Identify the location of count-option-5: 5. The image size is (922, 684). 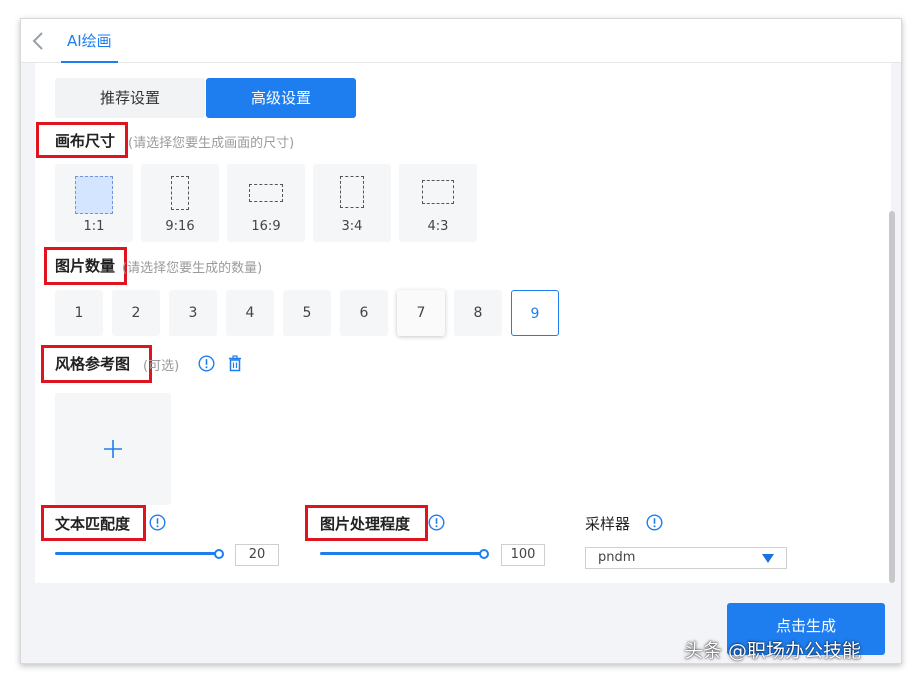
(307, 313).